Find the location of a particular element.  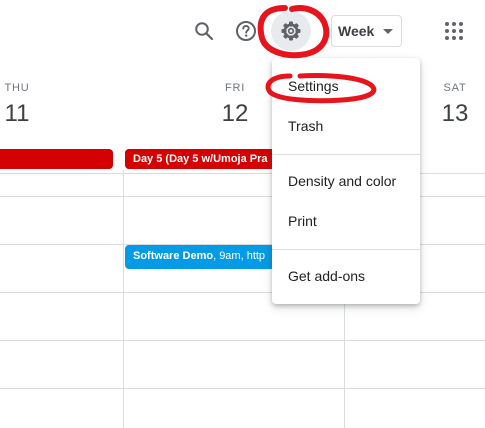

event-detail: , 9am, http is located at coordinates (239, 256).